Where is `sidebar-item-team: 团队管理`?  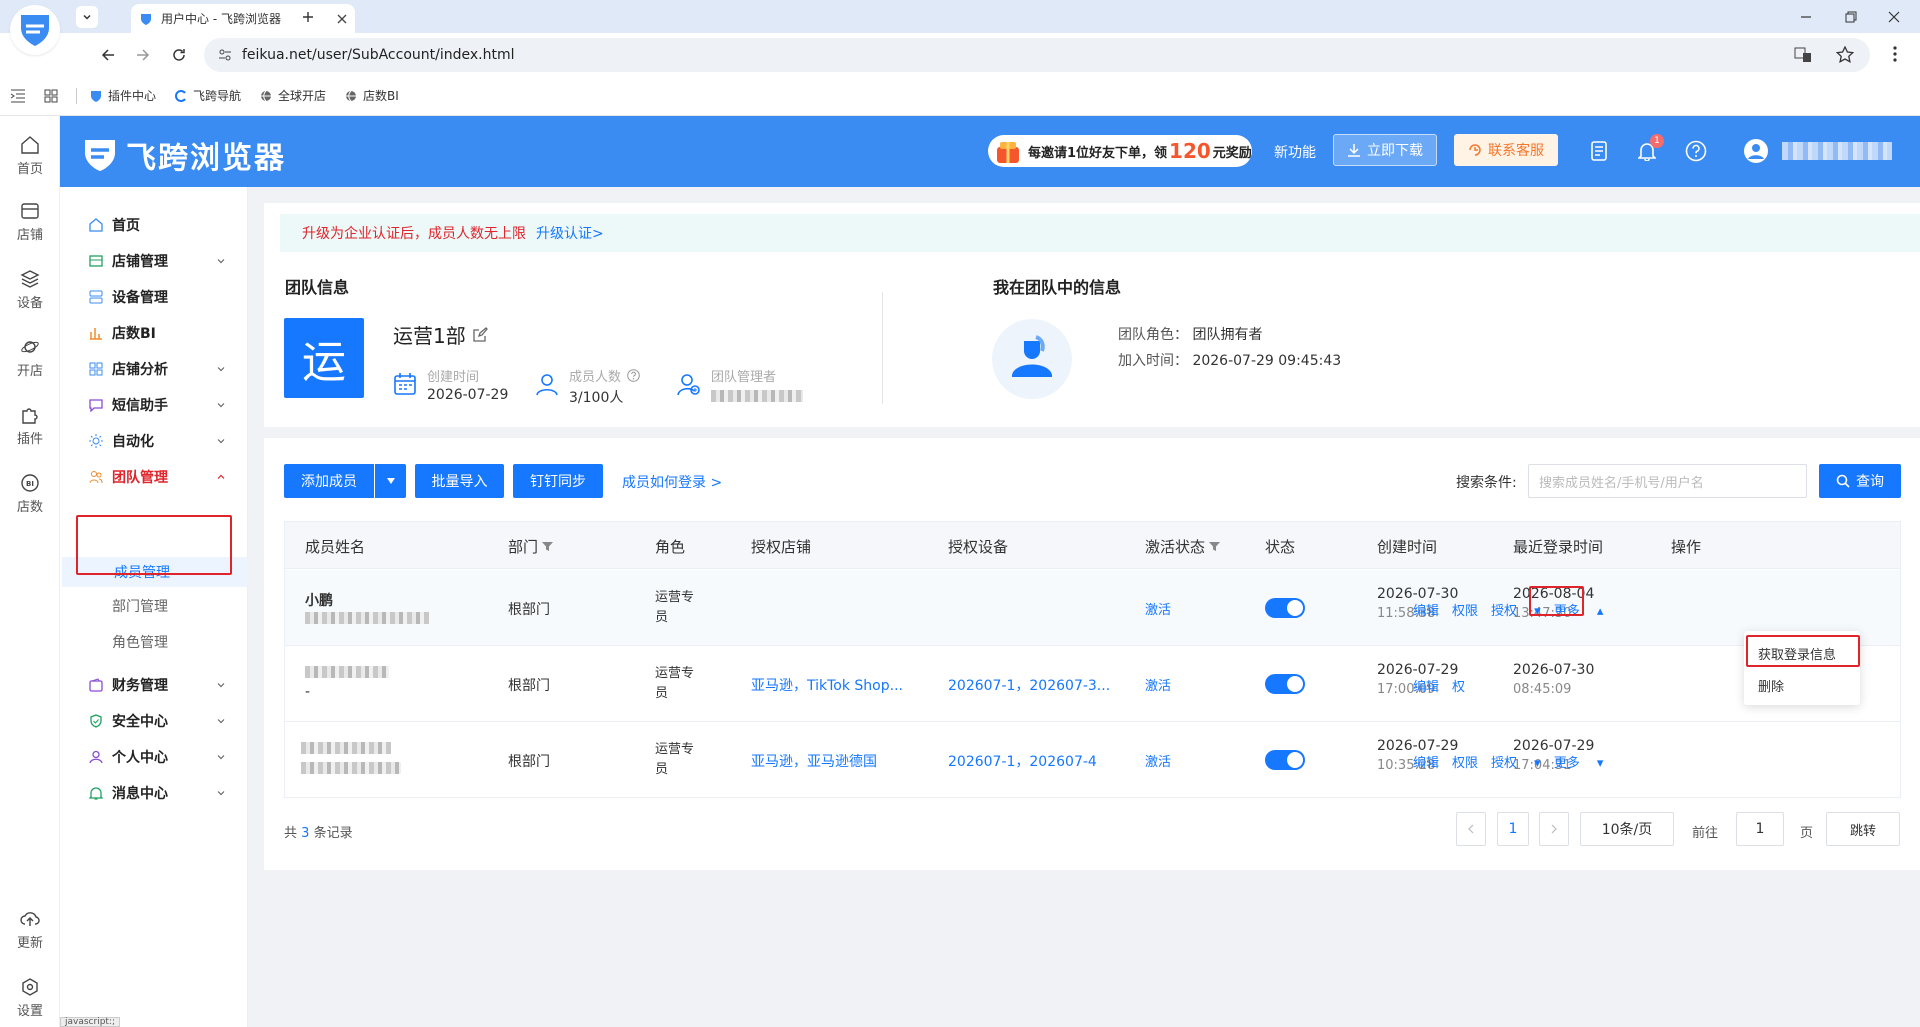 sidebar-item-team: 团队管理 is located at coordinates (154, 477).